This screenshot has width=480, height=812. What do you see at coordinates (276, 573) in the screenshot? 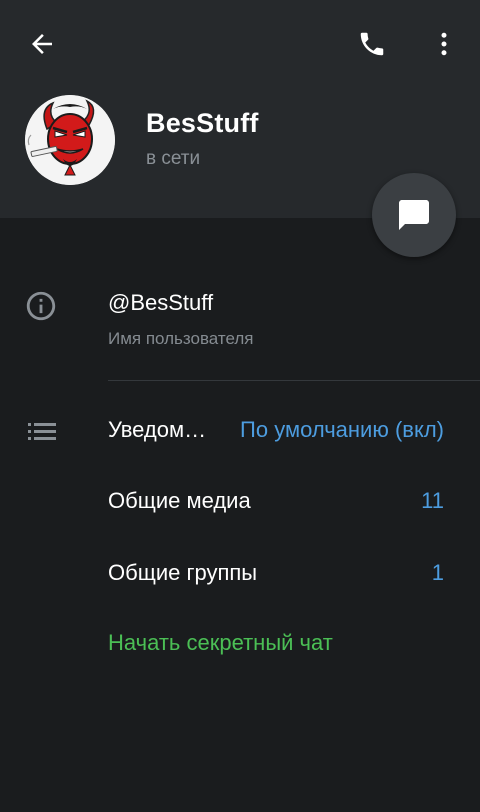
I see `shared-groups-row: Общие группы 1` at bounding box center [276, 573].